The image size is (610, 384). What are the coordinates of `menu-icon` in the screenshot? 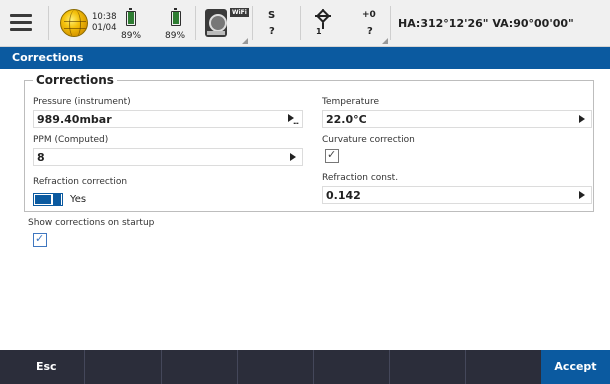 It's located at (21, 23).